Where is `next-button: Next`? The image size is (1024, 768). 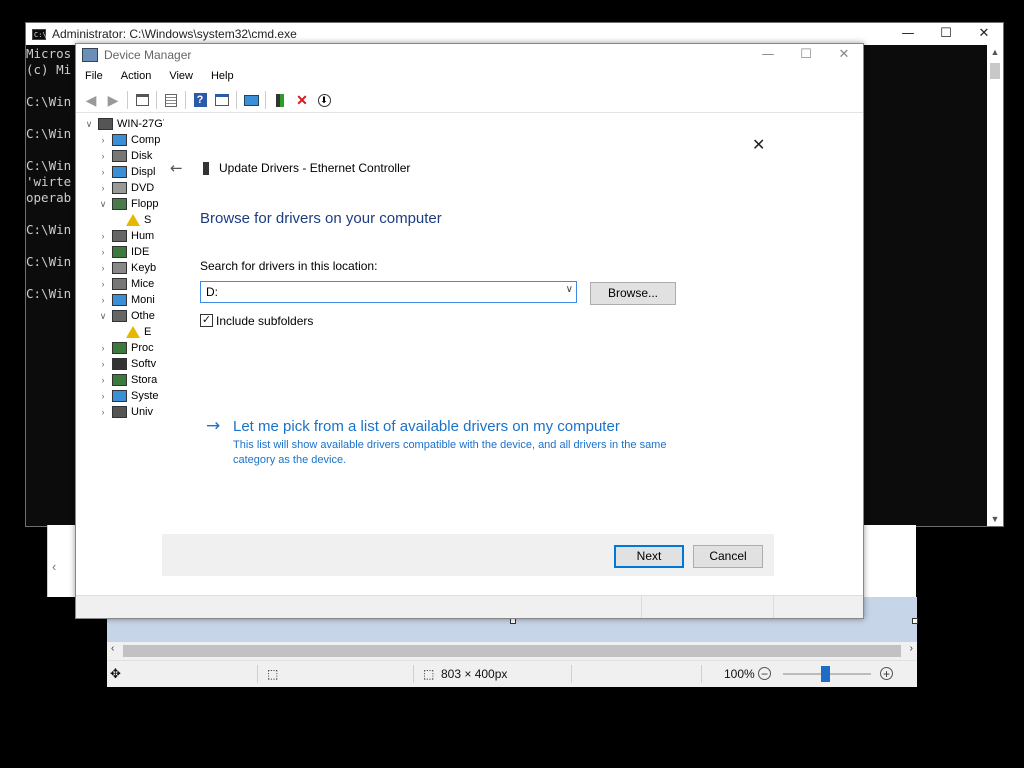 next-button: Next is located at coordinates (649, 556).